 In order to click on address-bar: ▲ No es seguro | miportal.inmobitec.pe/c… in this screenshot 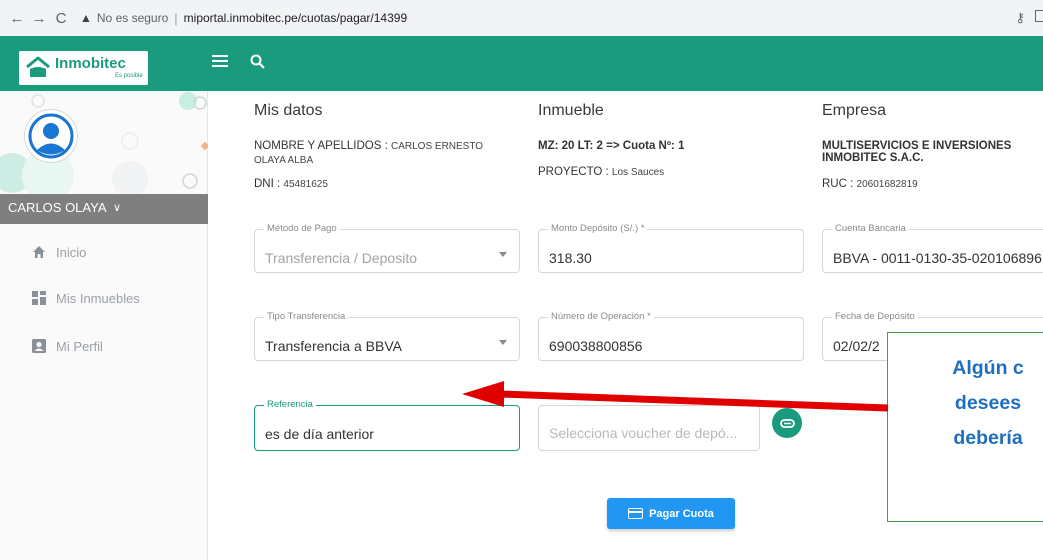, I will do `click(243, 18)`.